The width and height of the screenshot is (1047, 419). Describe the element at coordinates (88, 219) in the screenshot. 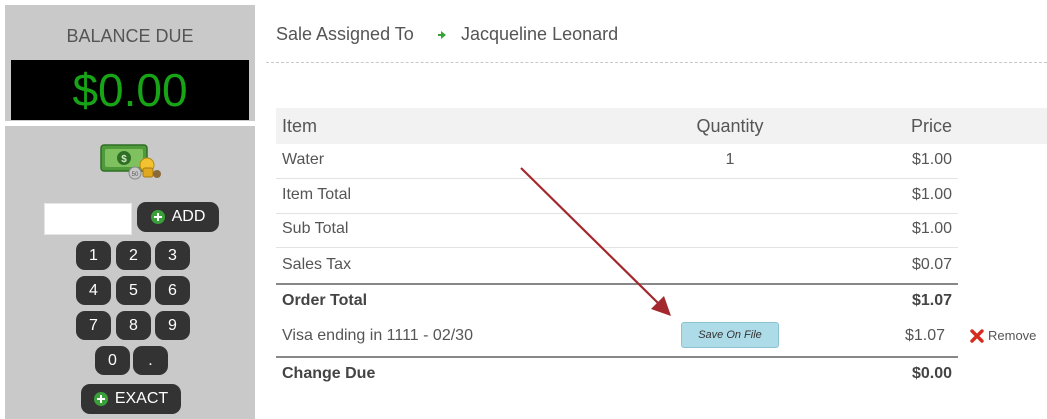

I see `tender-amount-input` at that location.